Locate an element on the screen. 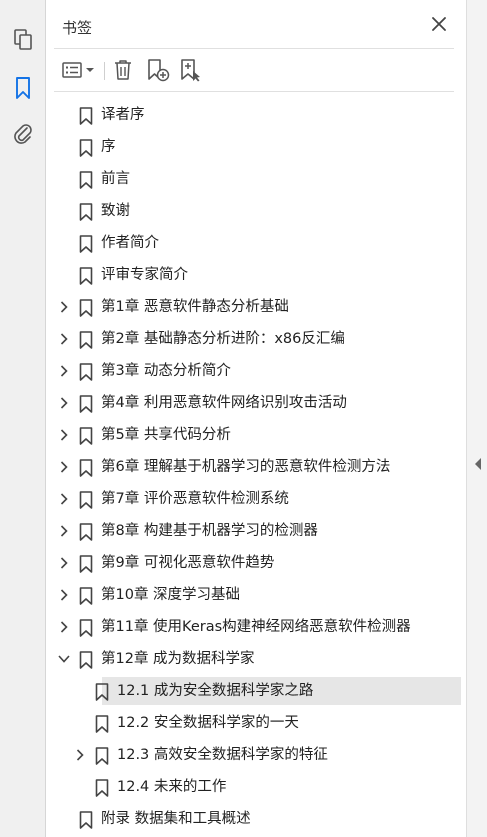 The width and height of the screenshot is (487, 837). bookmark-label: 第2章 基础静态分析进阶：x86反汇编 is located at coordinates (223, 339).